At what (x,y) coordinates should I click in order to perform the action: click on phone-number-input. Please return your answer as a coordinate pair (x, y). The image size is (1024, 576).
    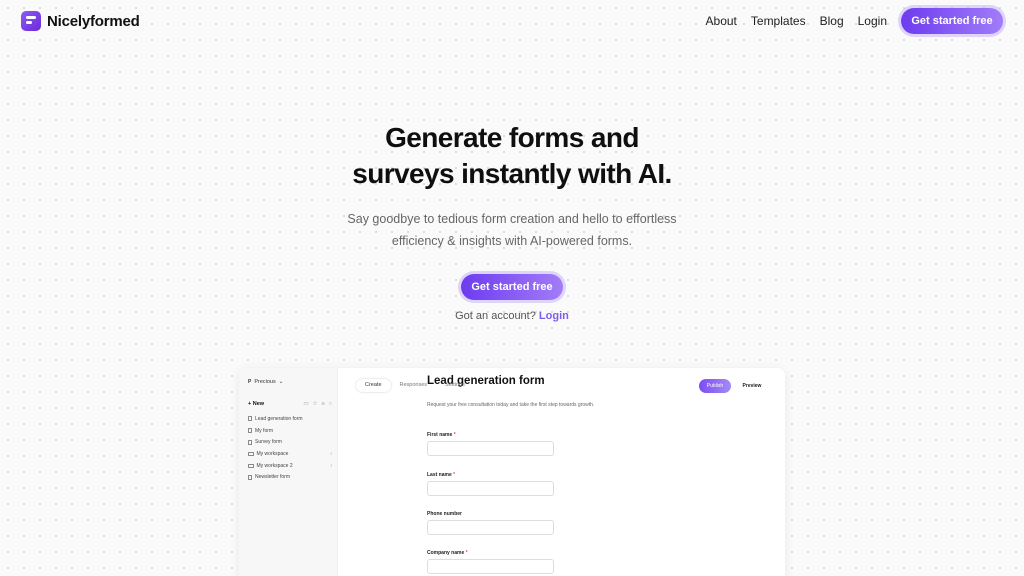
    Looking at the image, I should click on (490, 527).